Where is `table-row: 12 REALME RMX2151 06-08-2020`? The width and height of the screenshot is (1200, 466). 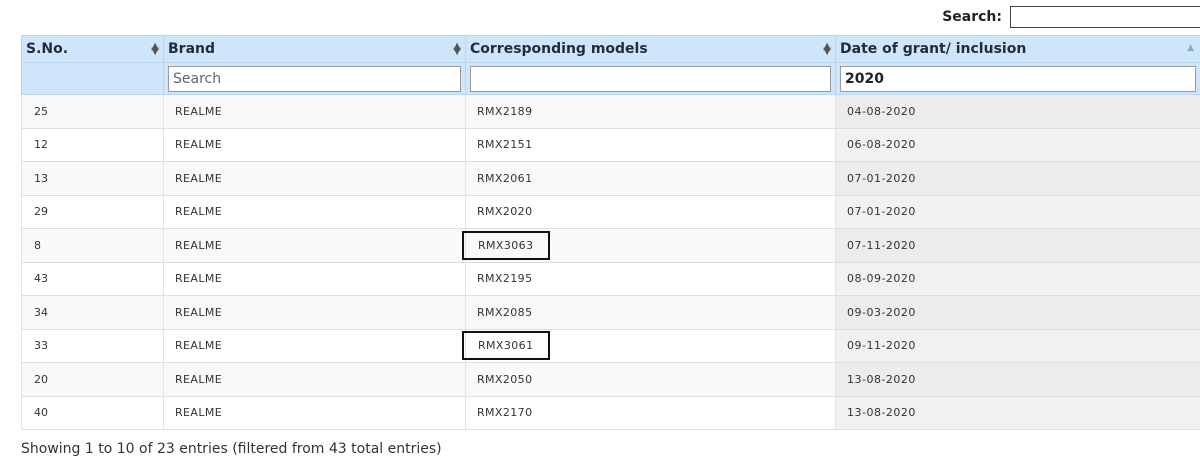
table-row: 12 REALME RMX2151 06-08-2020 is located at coordinates (610, 145).